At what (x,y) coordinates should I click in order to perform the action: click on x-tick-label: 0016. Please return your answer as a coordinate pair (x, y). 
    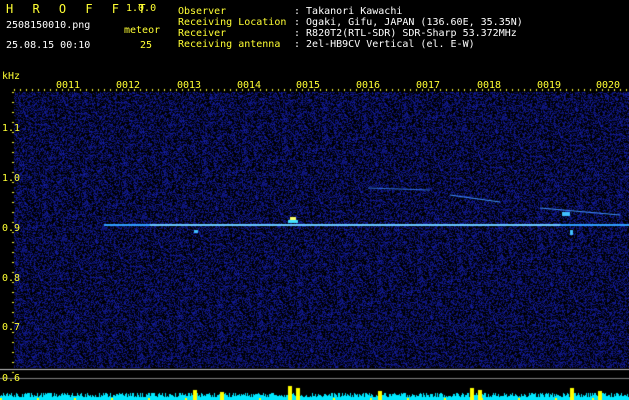
    Looking at the image, I should click on (368, 85).